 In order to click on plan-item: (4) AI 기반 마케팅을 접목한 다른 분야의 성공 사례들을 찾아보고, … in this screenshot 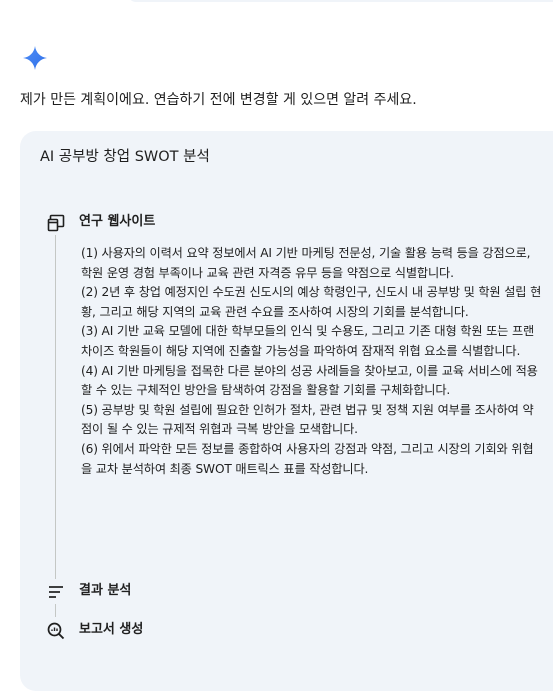, I will do `click(309, 380)`.